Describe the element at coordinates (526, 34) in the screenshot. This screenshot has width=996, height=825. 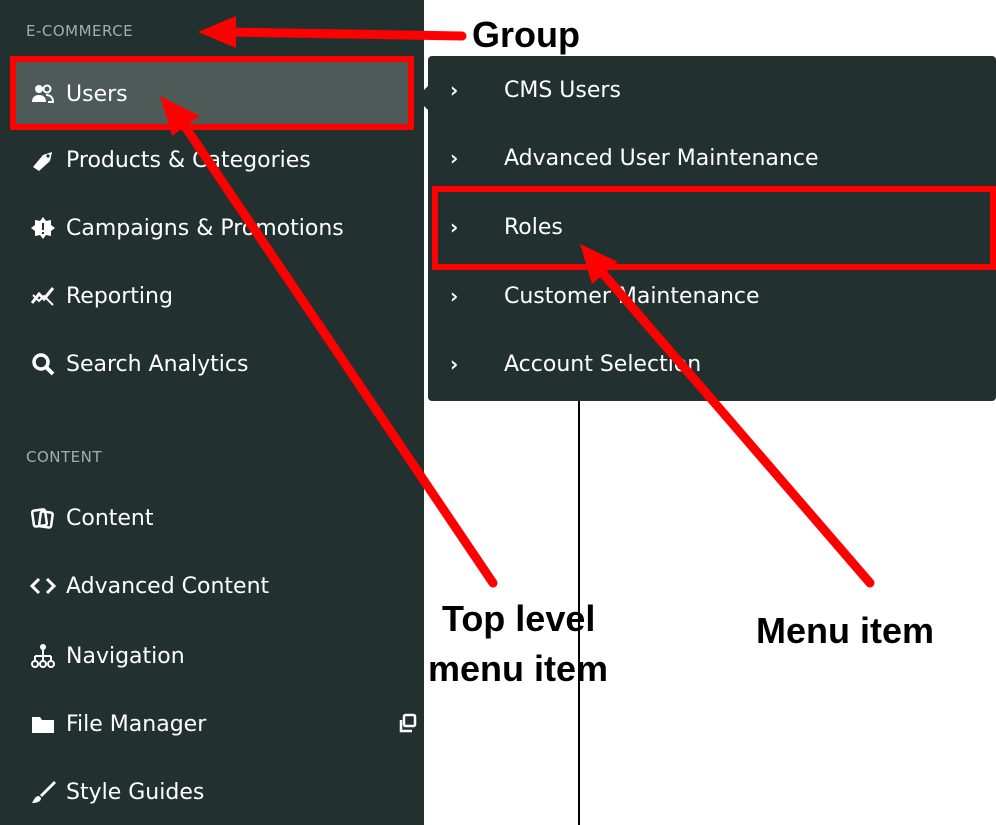
I see `annotation-group: Group` at that location.